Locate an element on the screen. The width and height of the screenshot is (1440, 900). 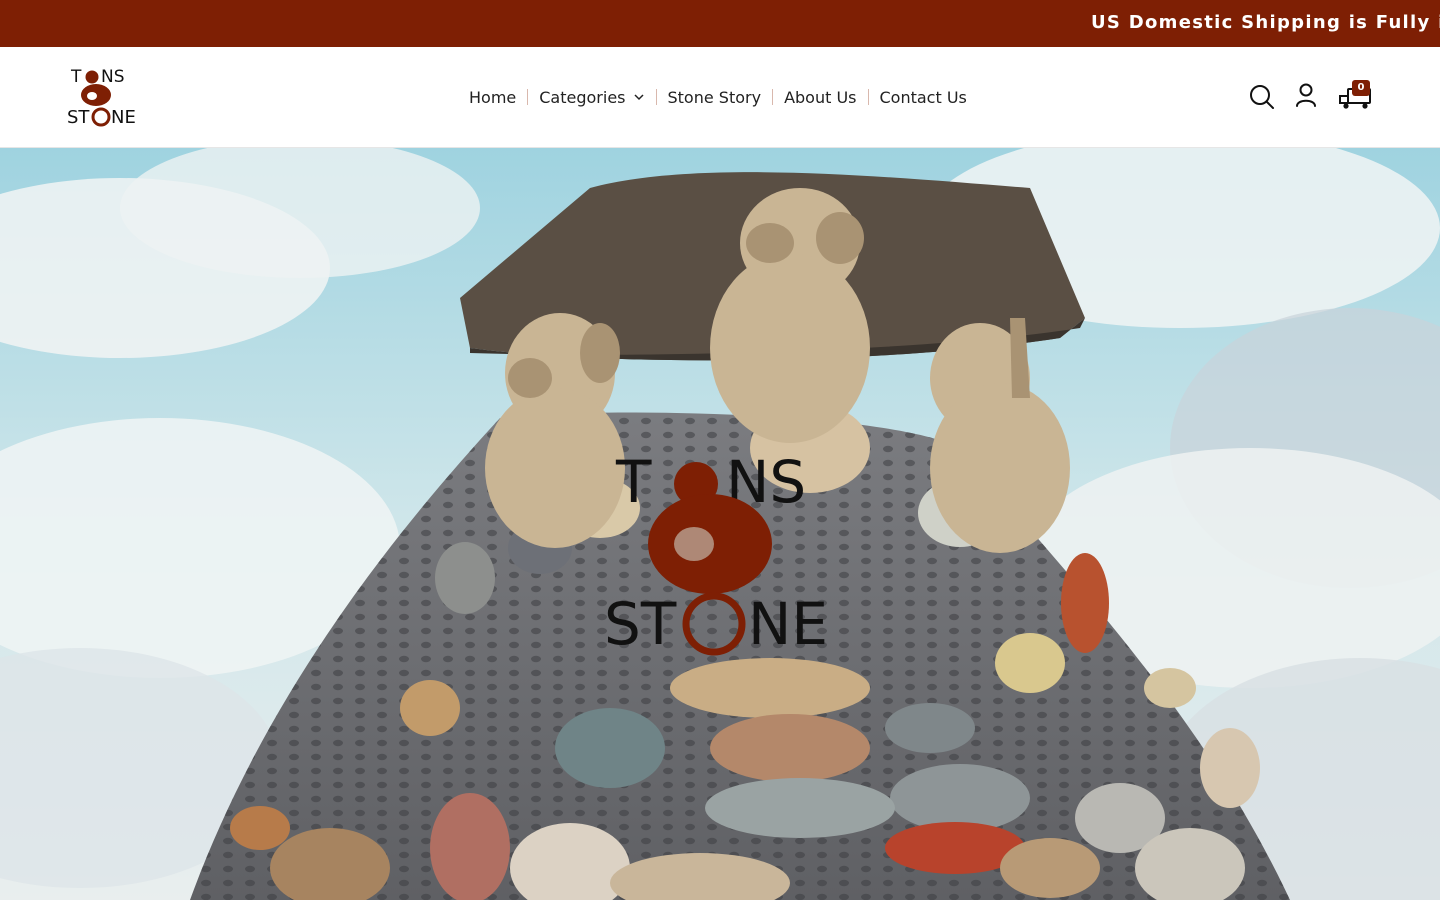
nav-about-us: About Us is located at coordinates (820, 97).